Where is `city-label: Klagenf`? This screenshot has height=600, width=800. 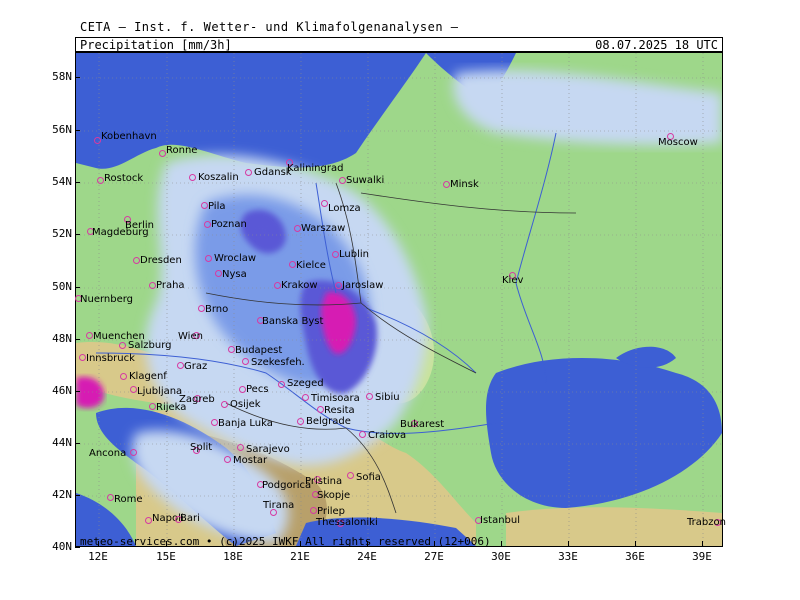 city-label: Klagenf is located at coordinates (148, 376).